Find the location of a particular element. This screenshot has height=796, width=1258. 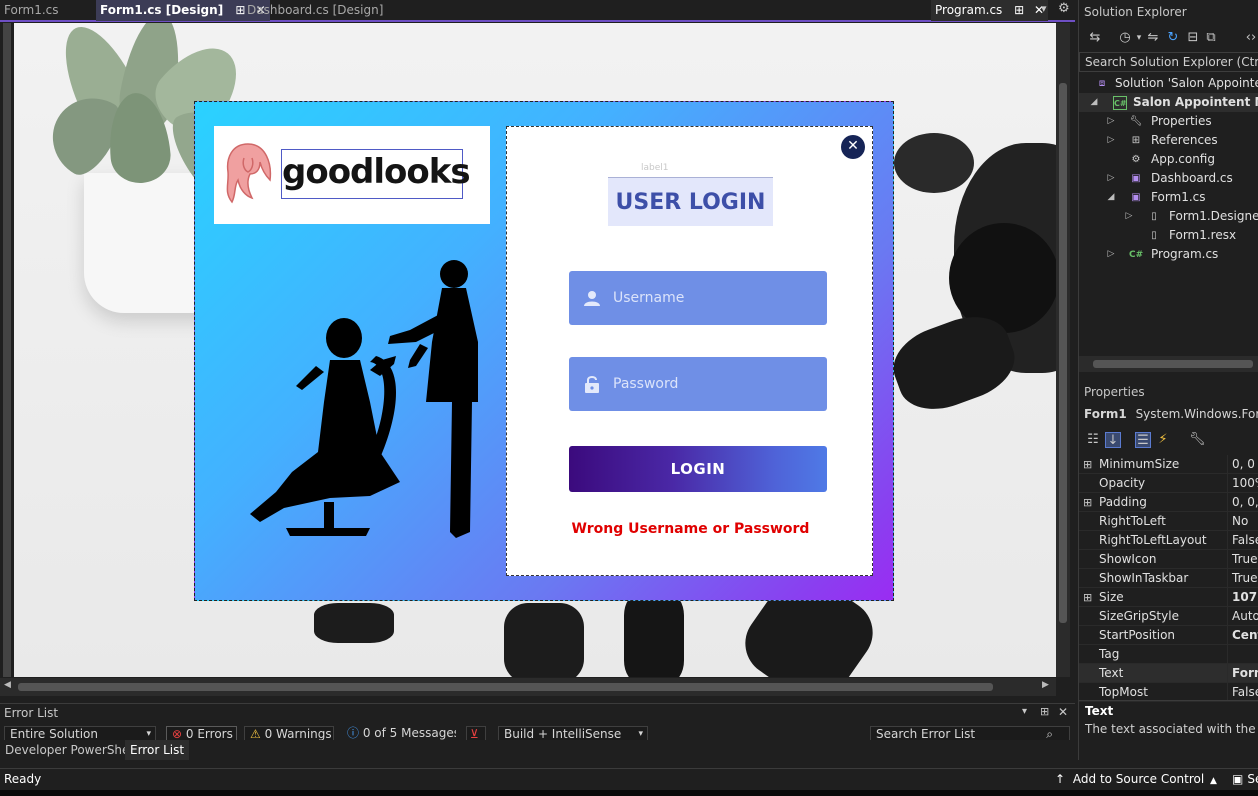

property-row: RightToLeftLayout False is located at coordinates (1168, 540).